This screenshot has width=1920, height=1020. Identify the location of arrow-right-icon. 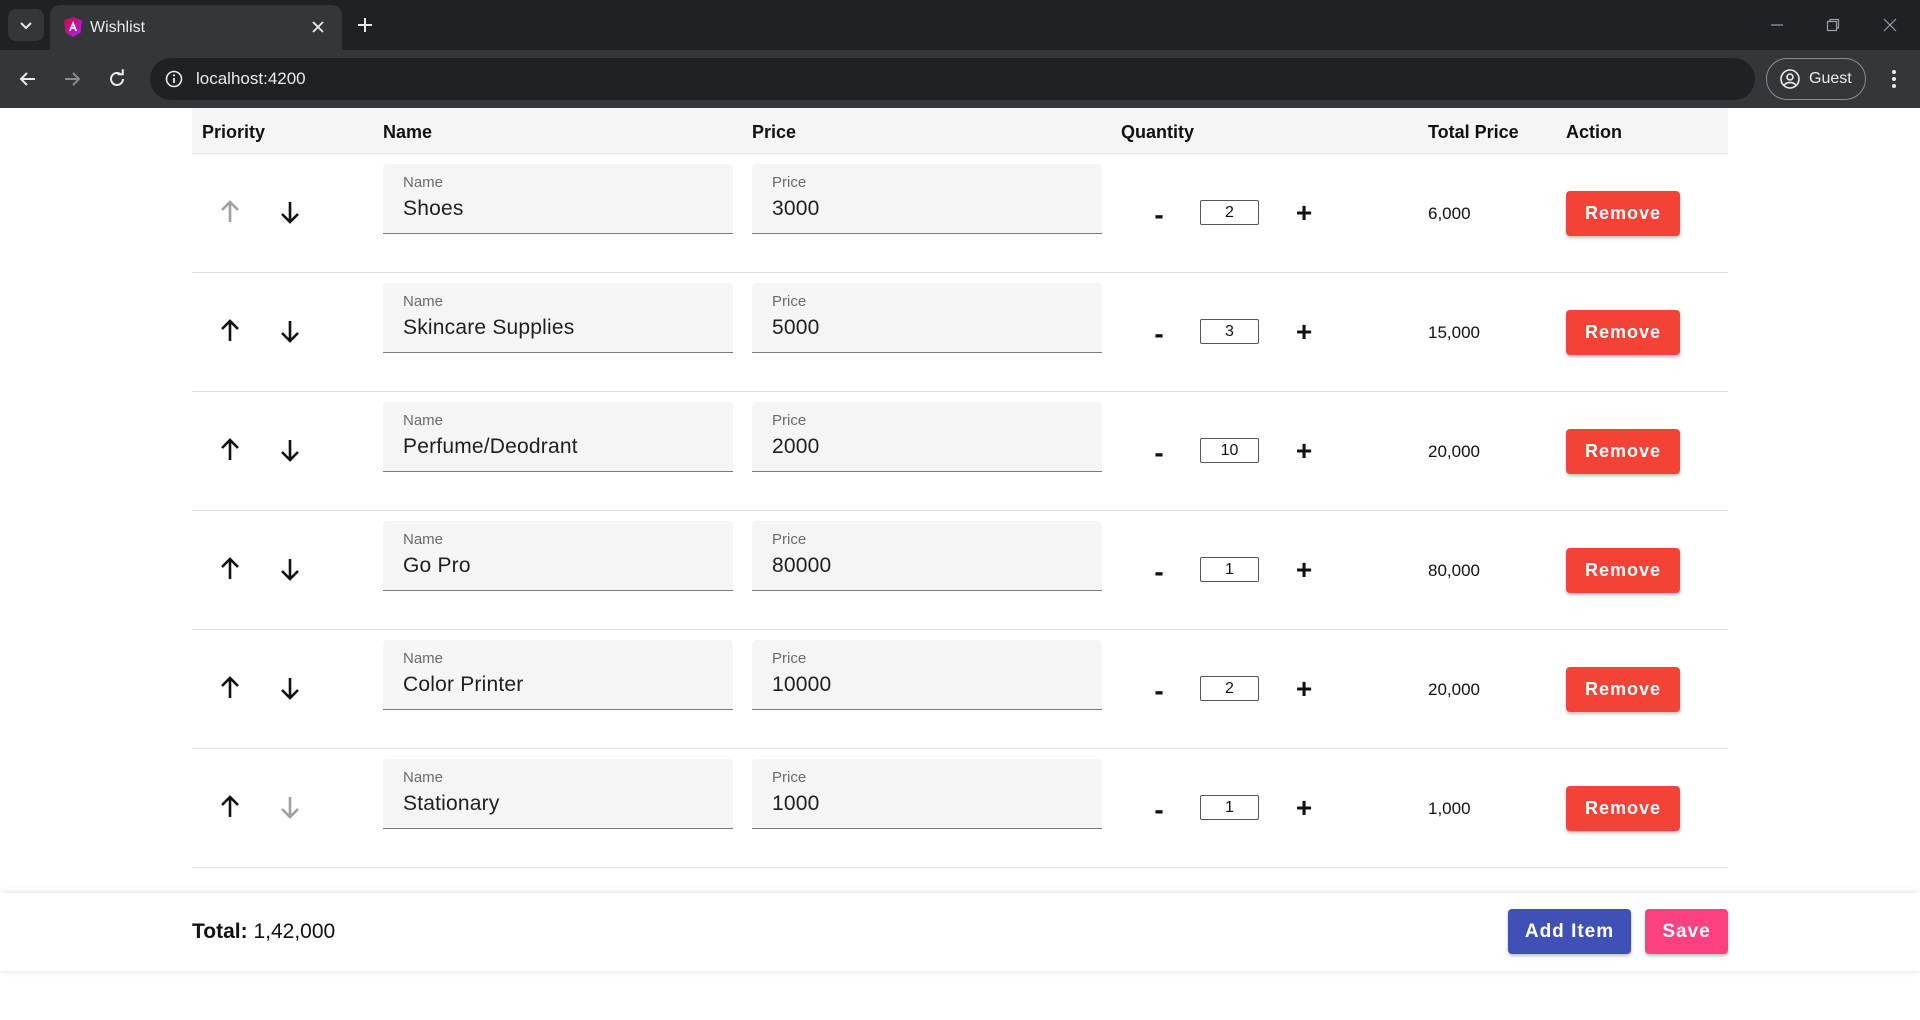
(73, 79).